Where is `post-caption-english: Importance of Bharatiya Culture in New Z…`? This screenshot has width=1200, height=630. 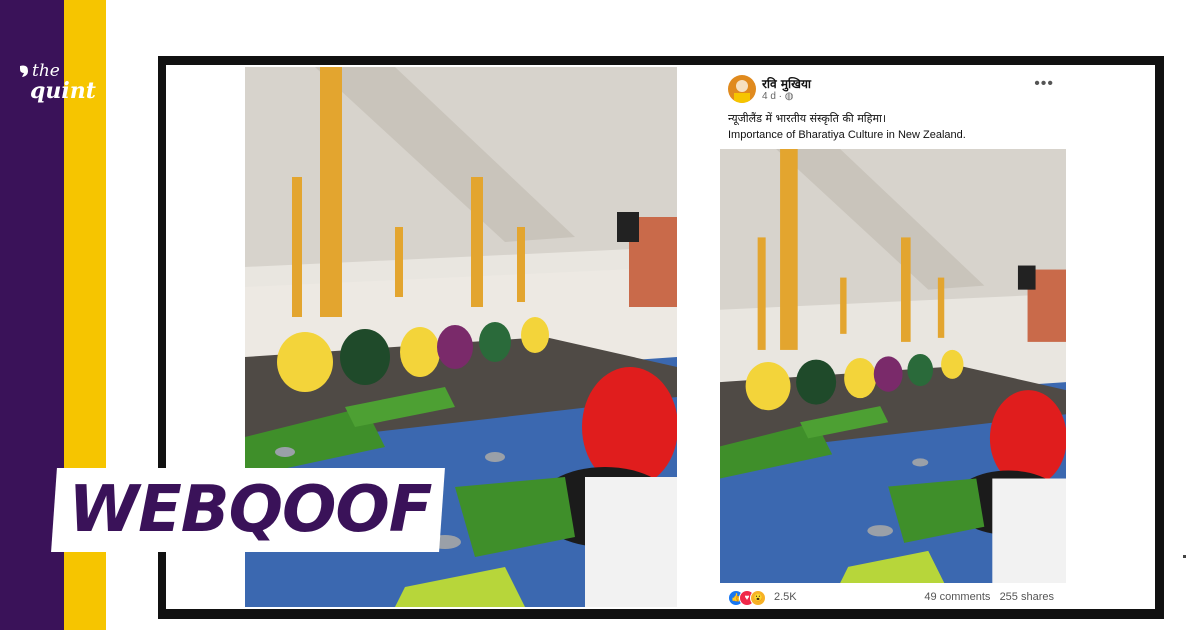 post-caption-english: Importance of Bharatiya Culture in New Z… is located at coordinates (847, 135).